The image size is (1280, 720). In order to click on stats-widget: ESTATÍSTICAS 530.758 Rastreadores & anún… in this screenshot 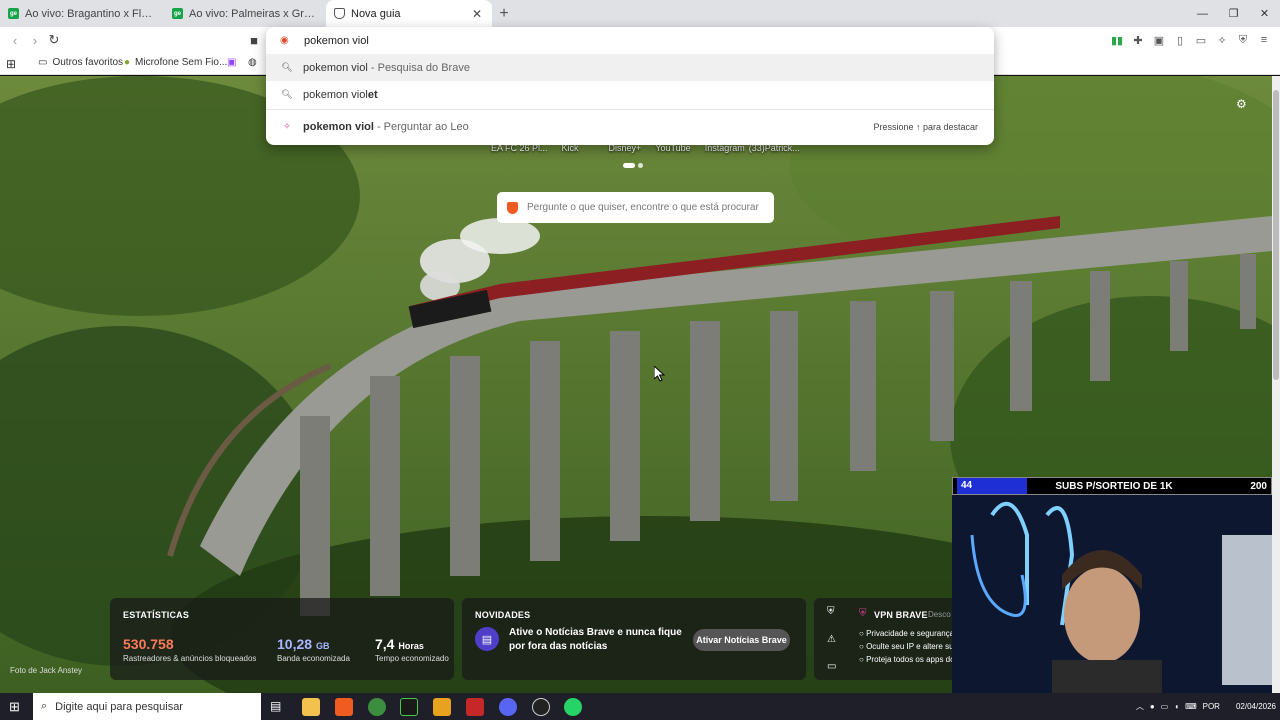, I will do `click(282, 639)`.